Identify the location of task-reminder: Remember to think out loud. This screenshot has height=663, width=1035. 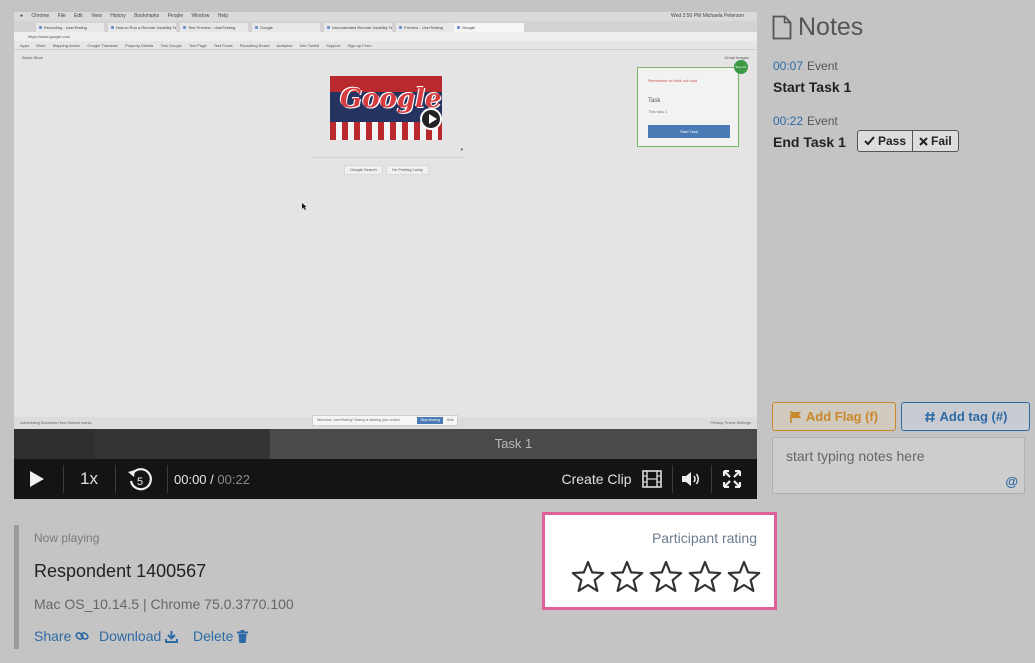
(673, 80).